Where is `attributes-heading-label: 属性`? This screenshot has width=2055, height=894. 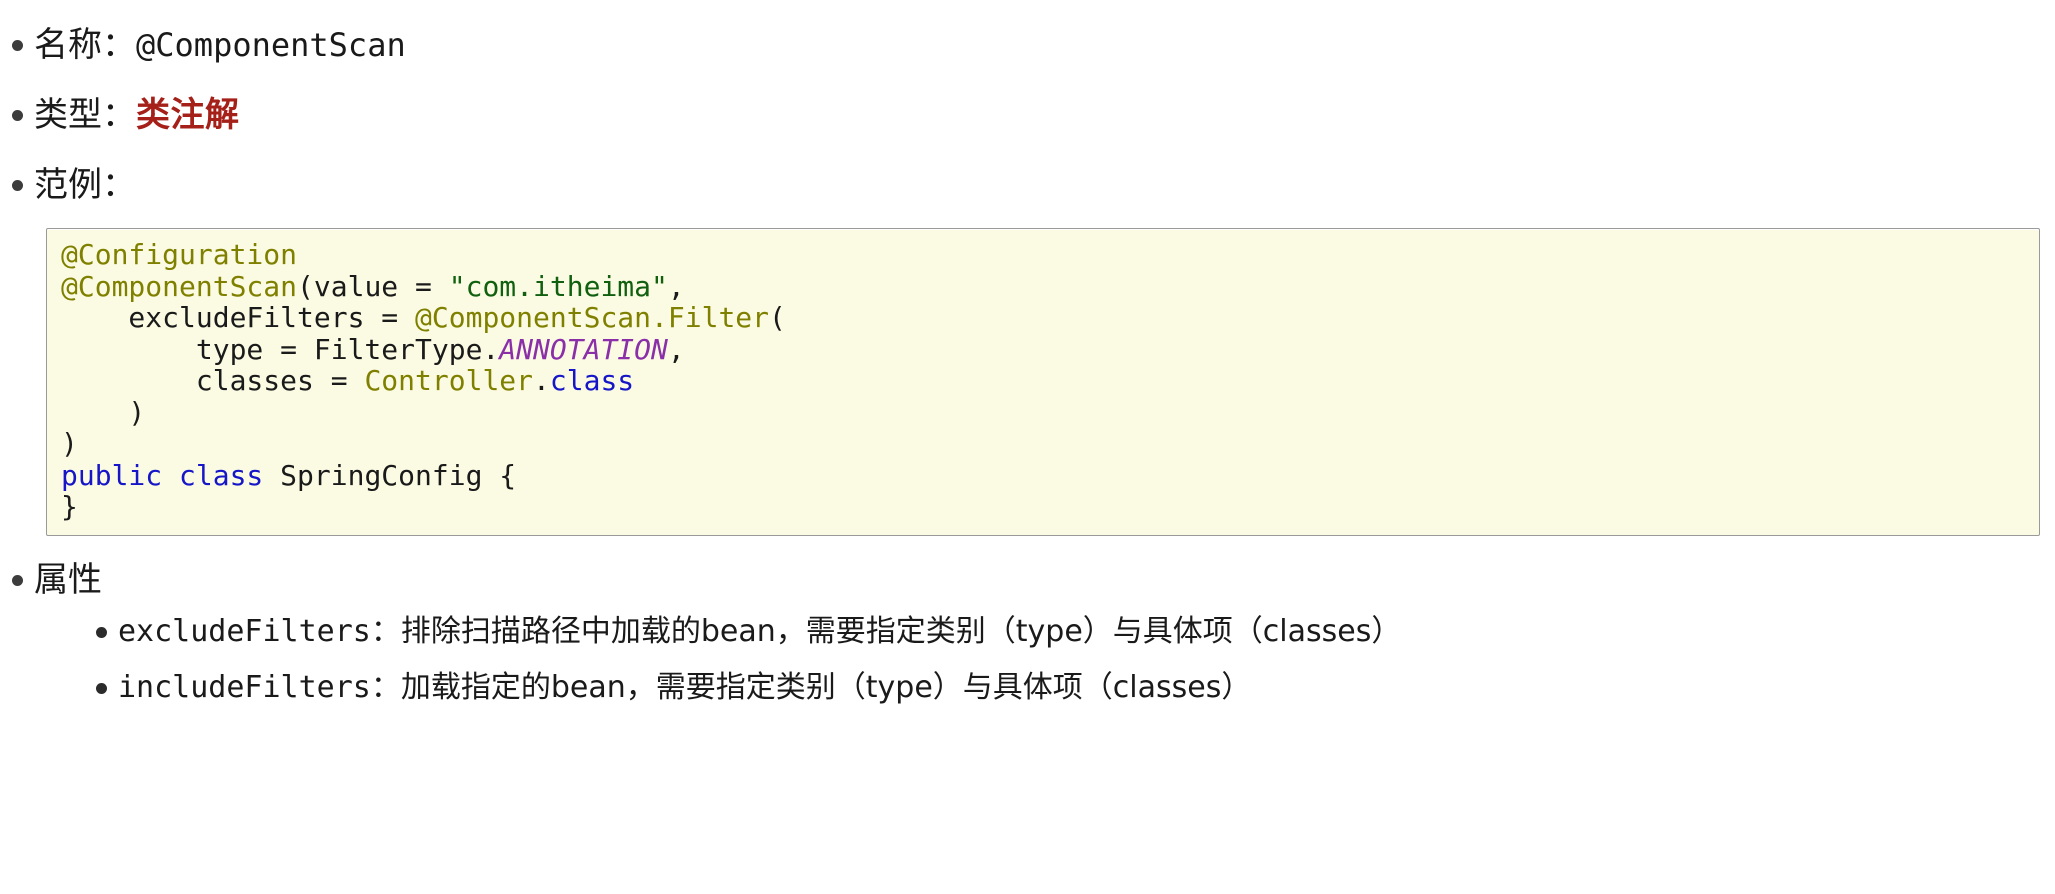 attributes-heading-label: 属性 is located at coordinates (68, 579).